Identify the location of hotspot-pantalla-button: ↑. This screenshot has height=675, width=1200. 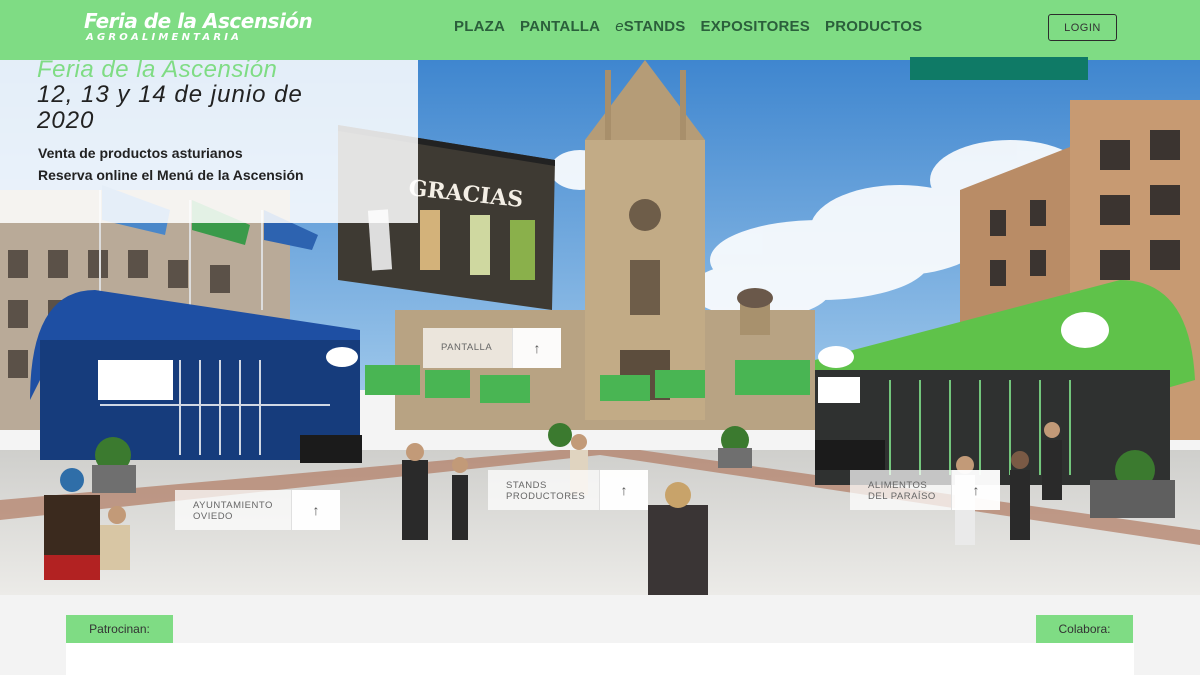
(536, 348).